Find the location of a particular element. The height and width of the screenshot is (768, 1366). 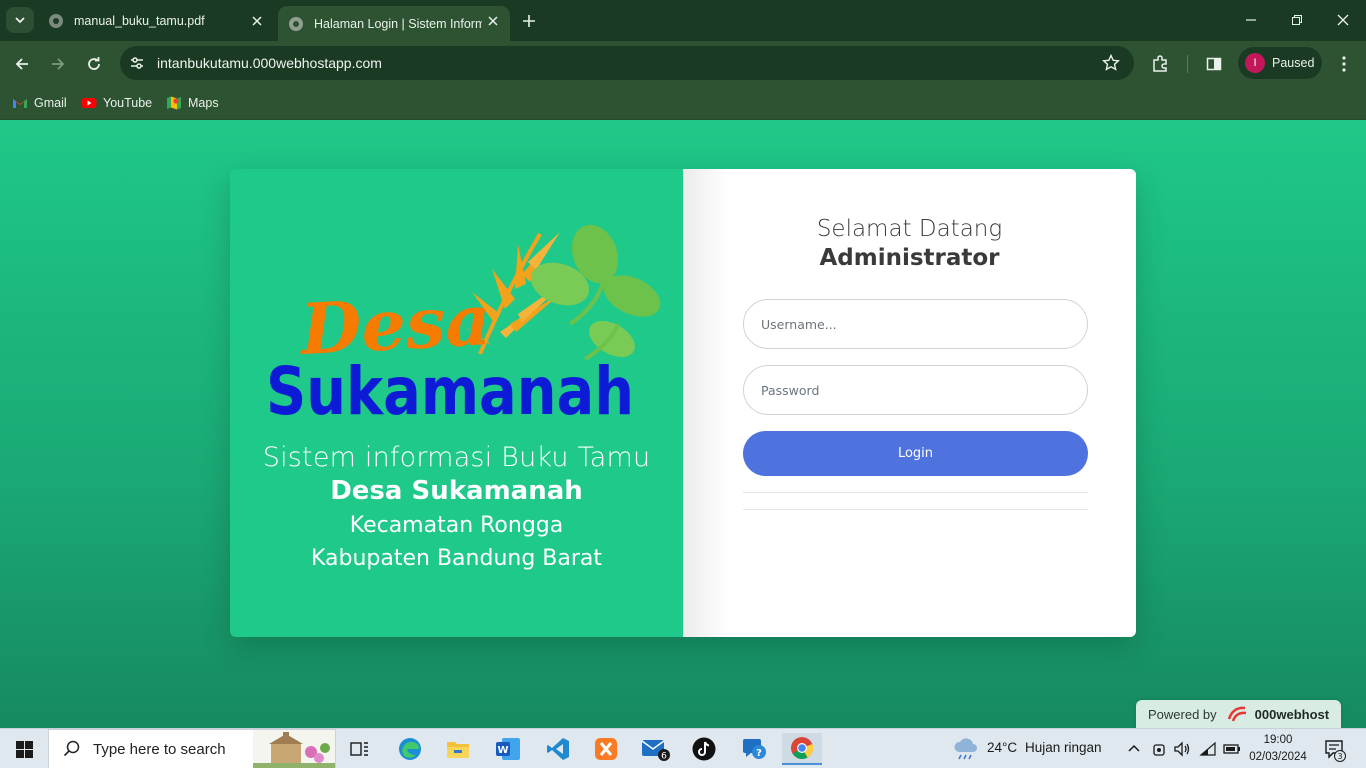

taskbar-get-help: ? is located at coordinates (754, 749).